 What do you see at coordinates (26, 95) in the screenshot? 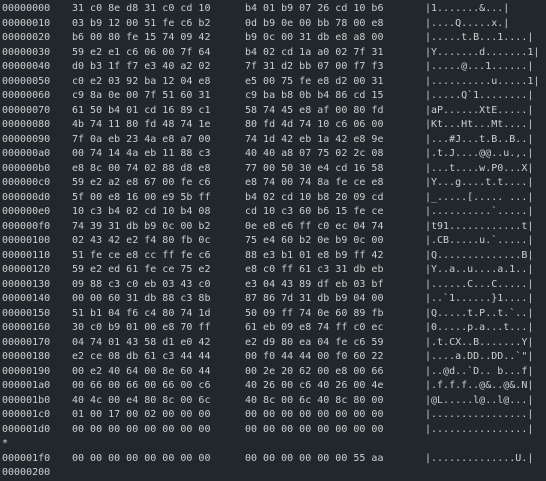
I see `hex-offset: 00000060` at bounding box center [26, 95].